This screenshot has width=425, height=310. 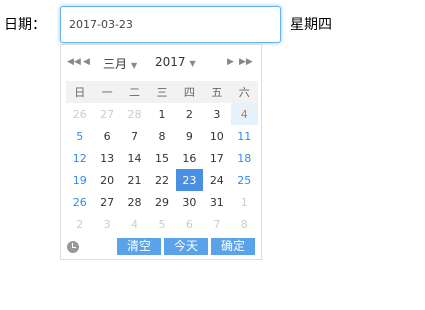 I want to click on day-cell: 13, so click(x=106, y=158).